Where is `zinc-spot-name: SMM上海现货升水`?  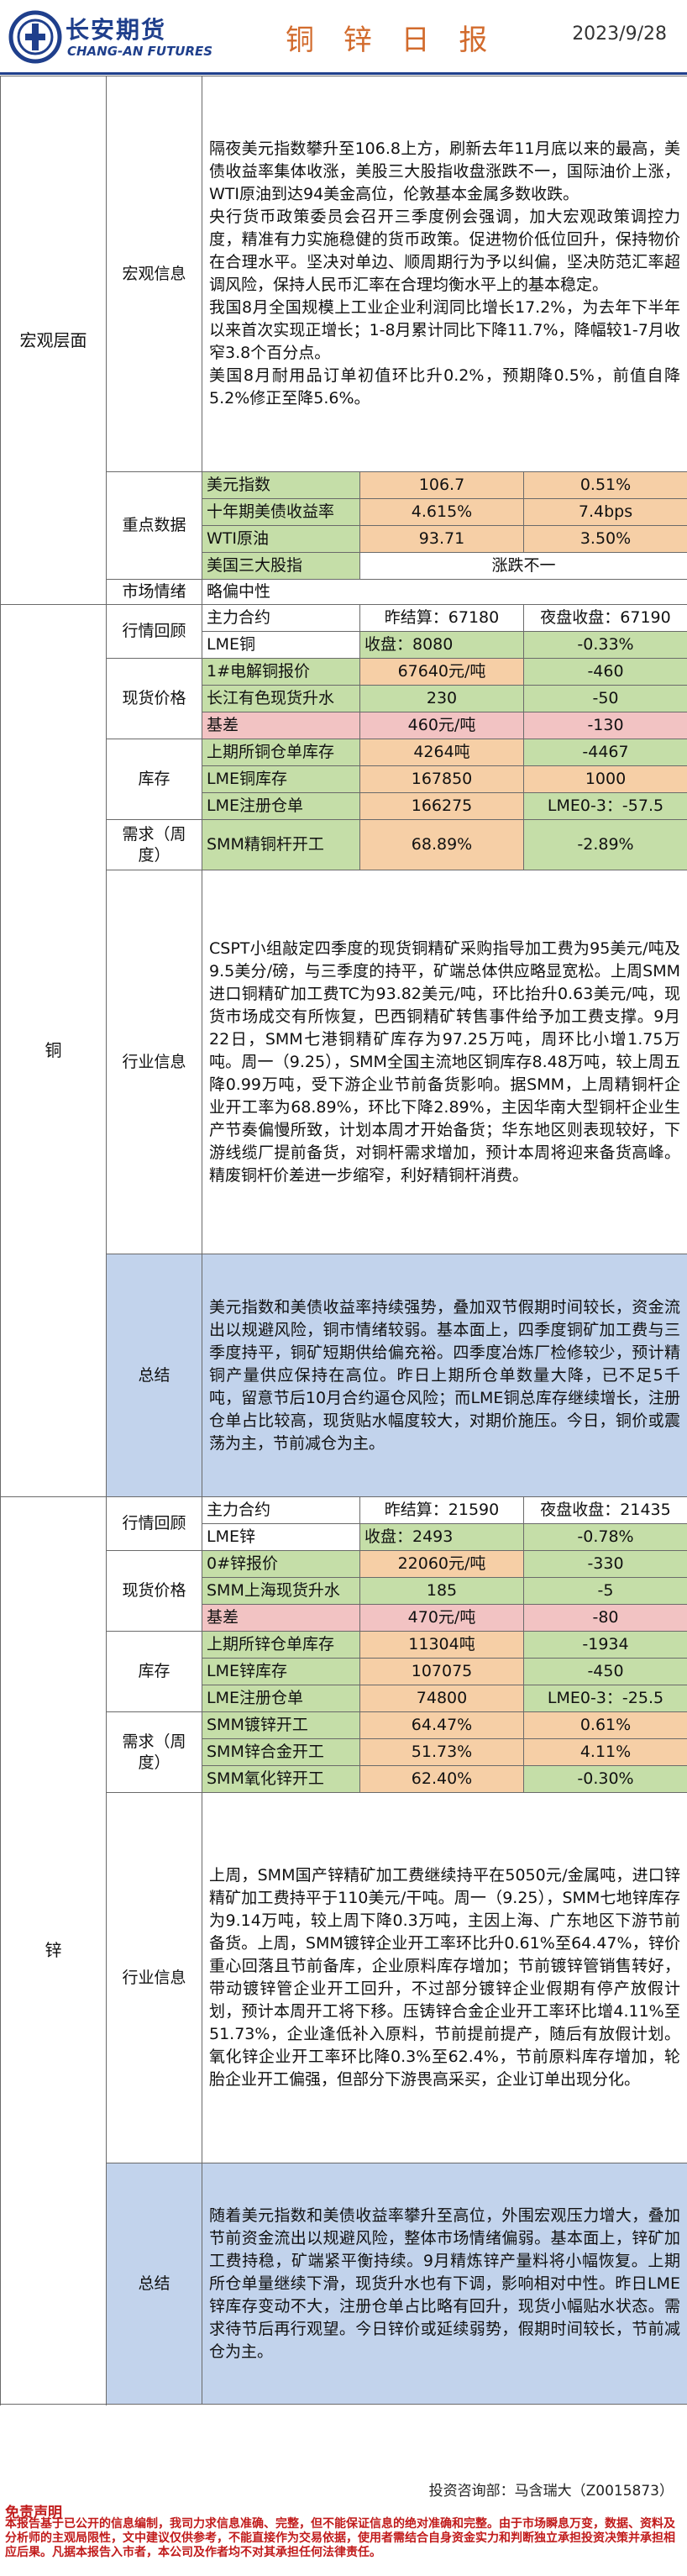
zinc-spot-name: SMM上海现货升水 is located at coordinates (281, 1591).